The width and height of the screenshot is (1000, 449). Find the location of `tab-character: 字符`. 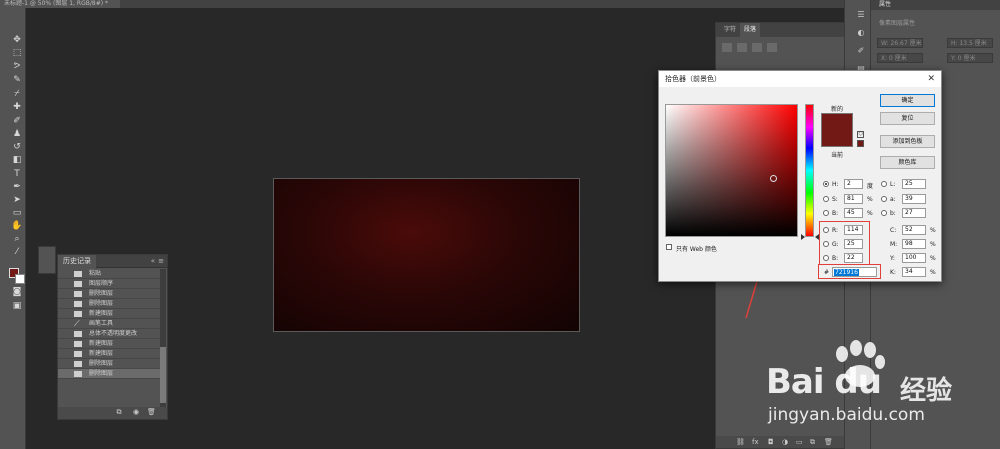

tab-character: 字符 is located at coordinates (730, 30).